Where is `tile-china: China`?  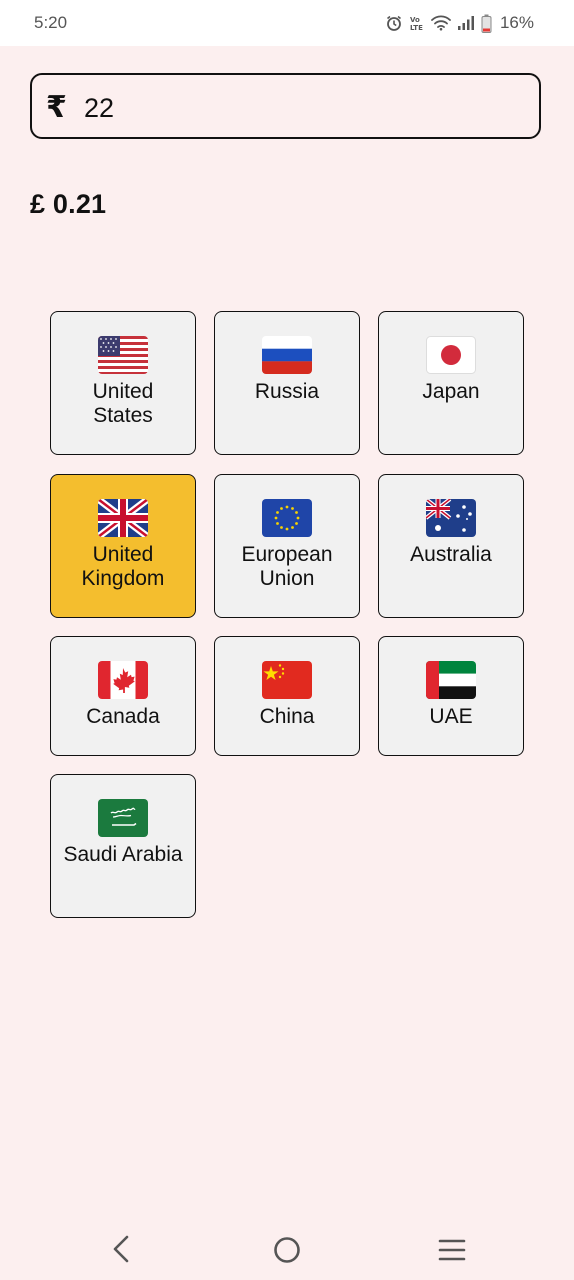
tile-china: China is located at coordinates (287, 696).